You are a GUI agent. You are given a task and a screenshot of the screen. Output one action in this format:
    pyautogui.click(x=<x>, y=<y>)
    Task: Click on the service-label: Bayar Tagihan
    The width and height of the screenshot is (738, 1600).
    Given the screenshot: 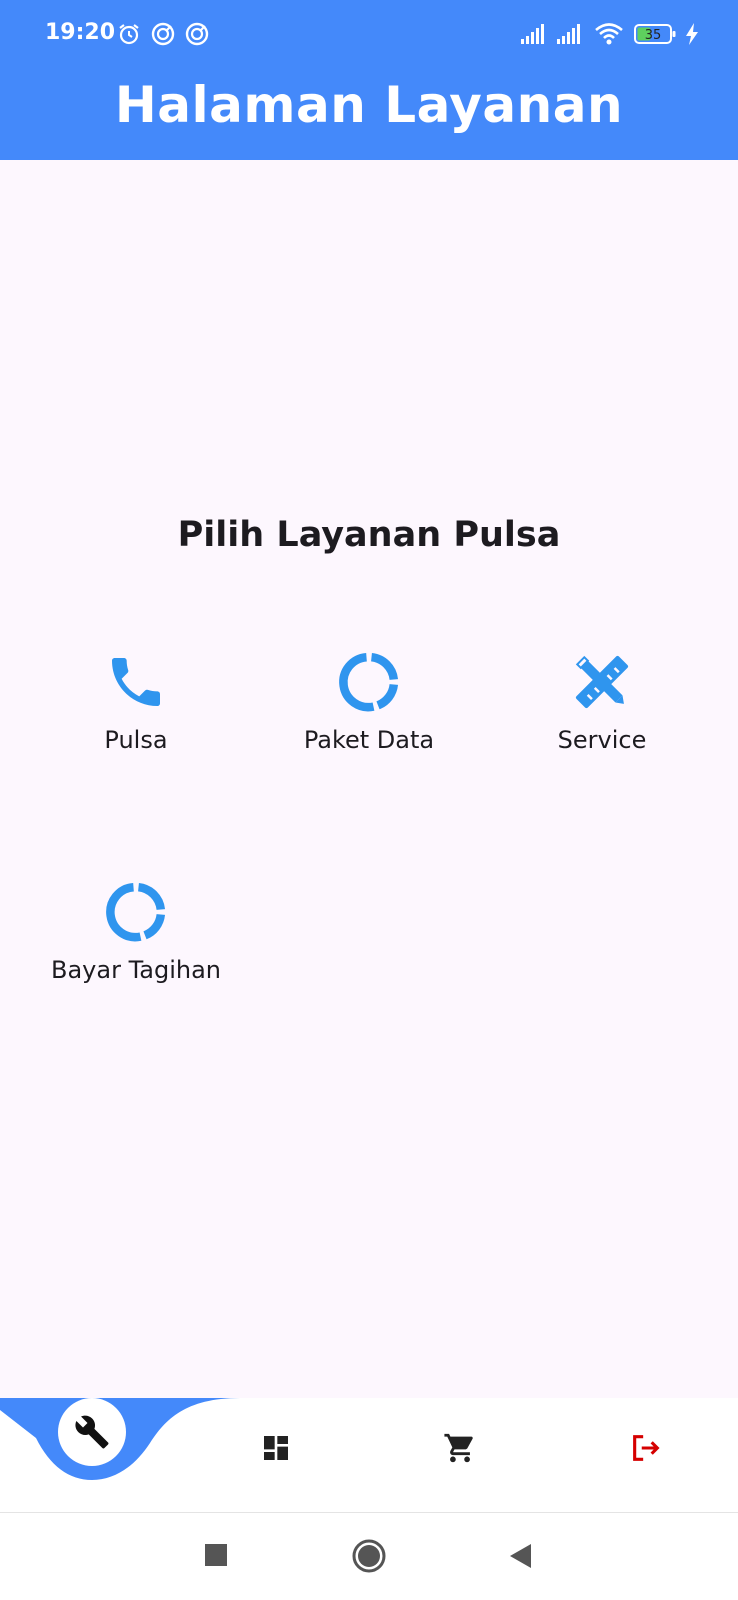 What is the action you would take?
    pyautogui.click(x=135, y=970)
    